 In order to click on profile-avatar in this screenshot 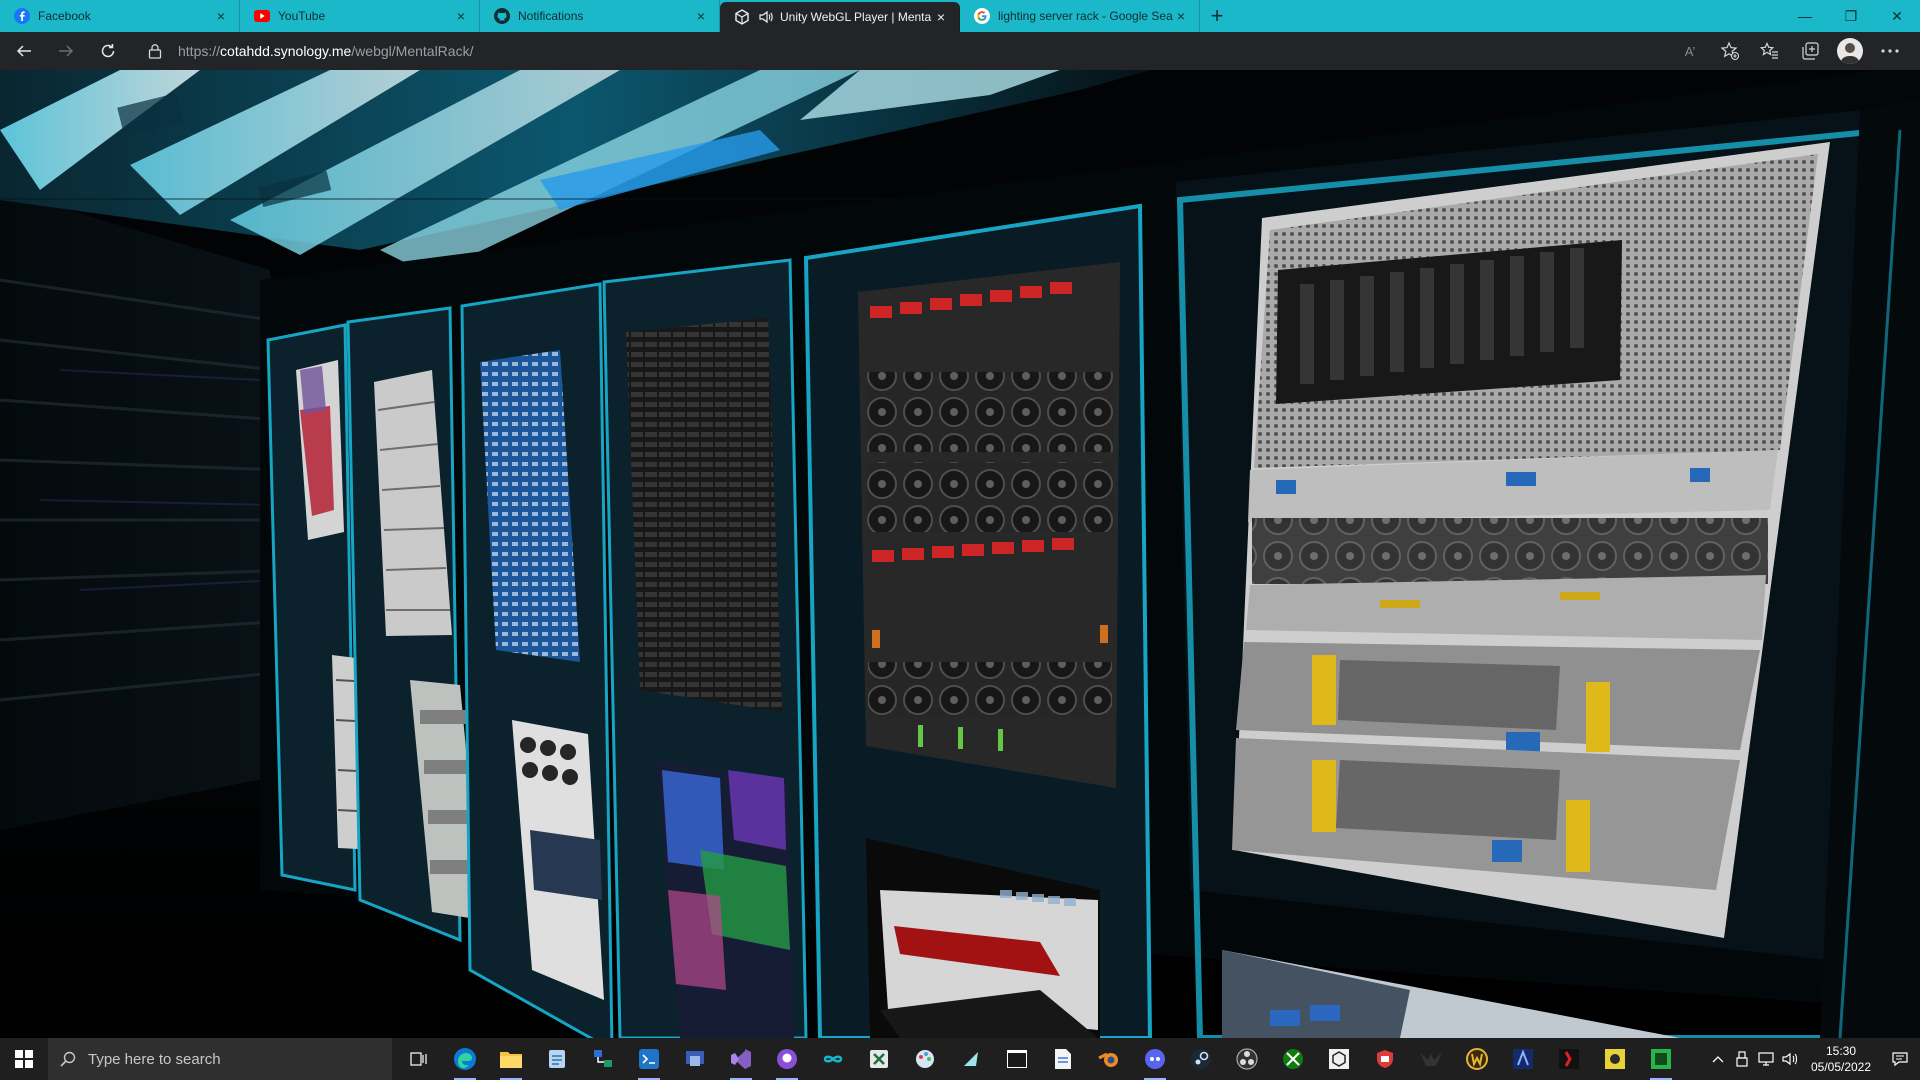, I will do `click(1850, 51)`.